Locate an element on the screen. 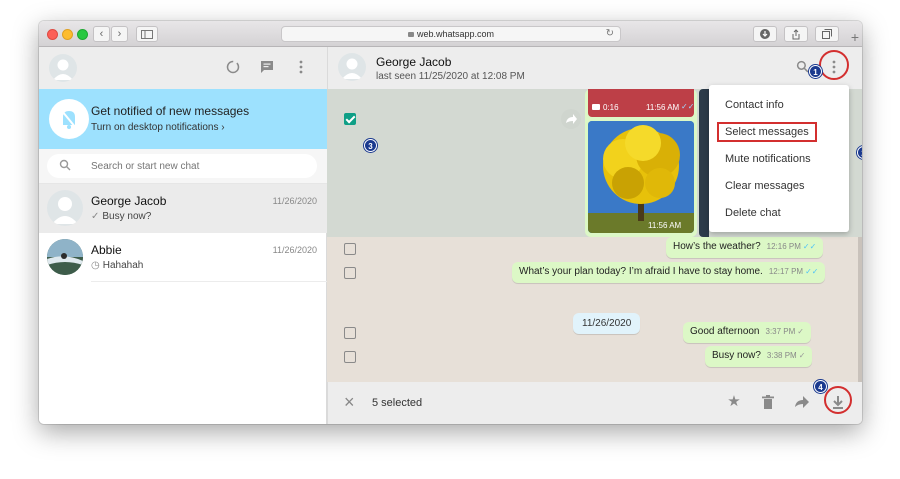 This screenshot has height=479, width=900. close-icon: × is located at coordinates (349, 402).